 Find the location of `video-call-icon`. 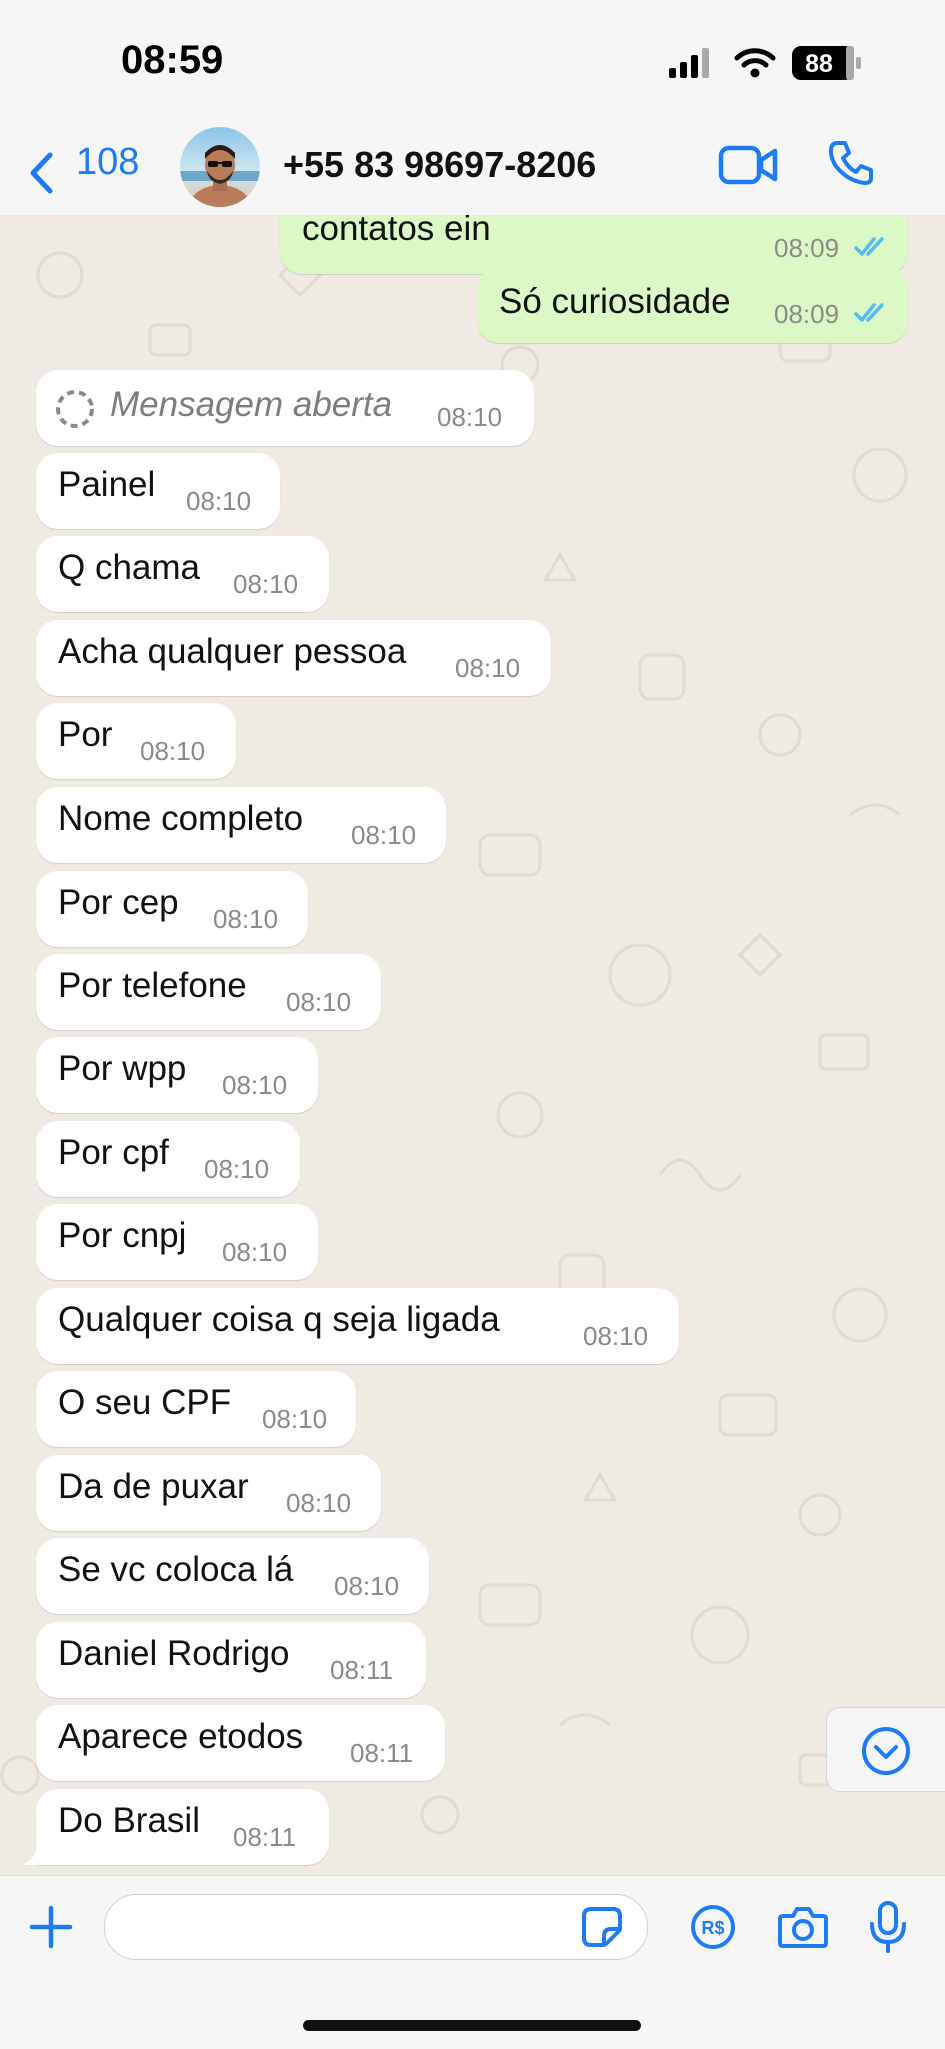

video-call-icon is located at coordinates (748, 165).